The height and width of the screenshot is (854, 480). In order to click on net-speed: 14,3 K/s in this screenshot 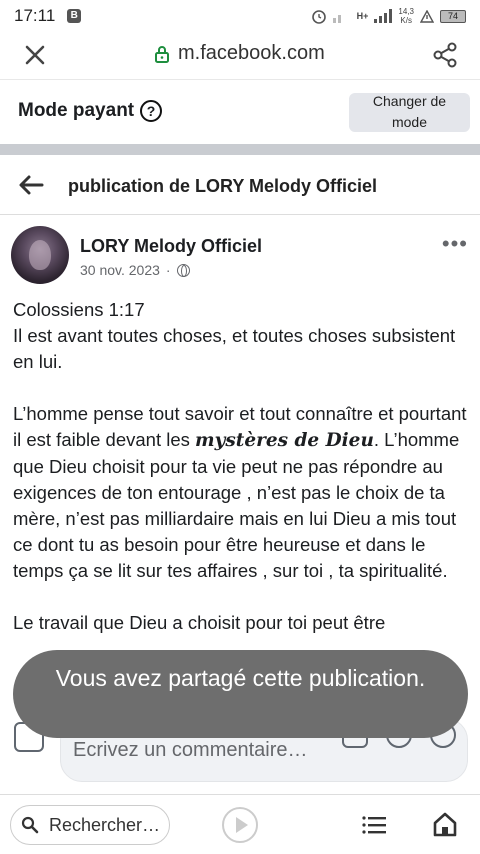, I will do `click(406, 16)`.